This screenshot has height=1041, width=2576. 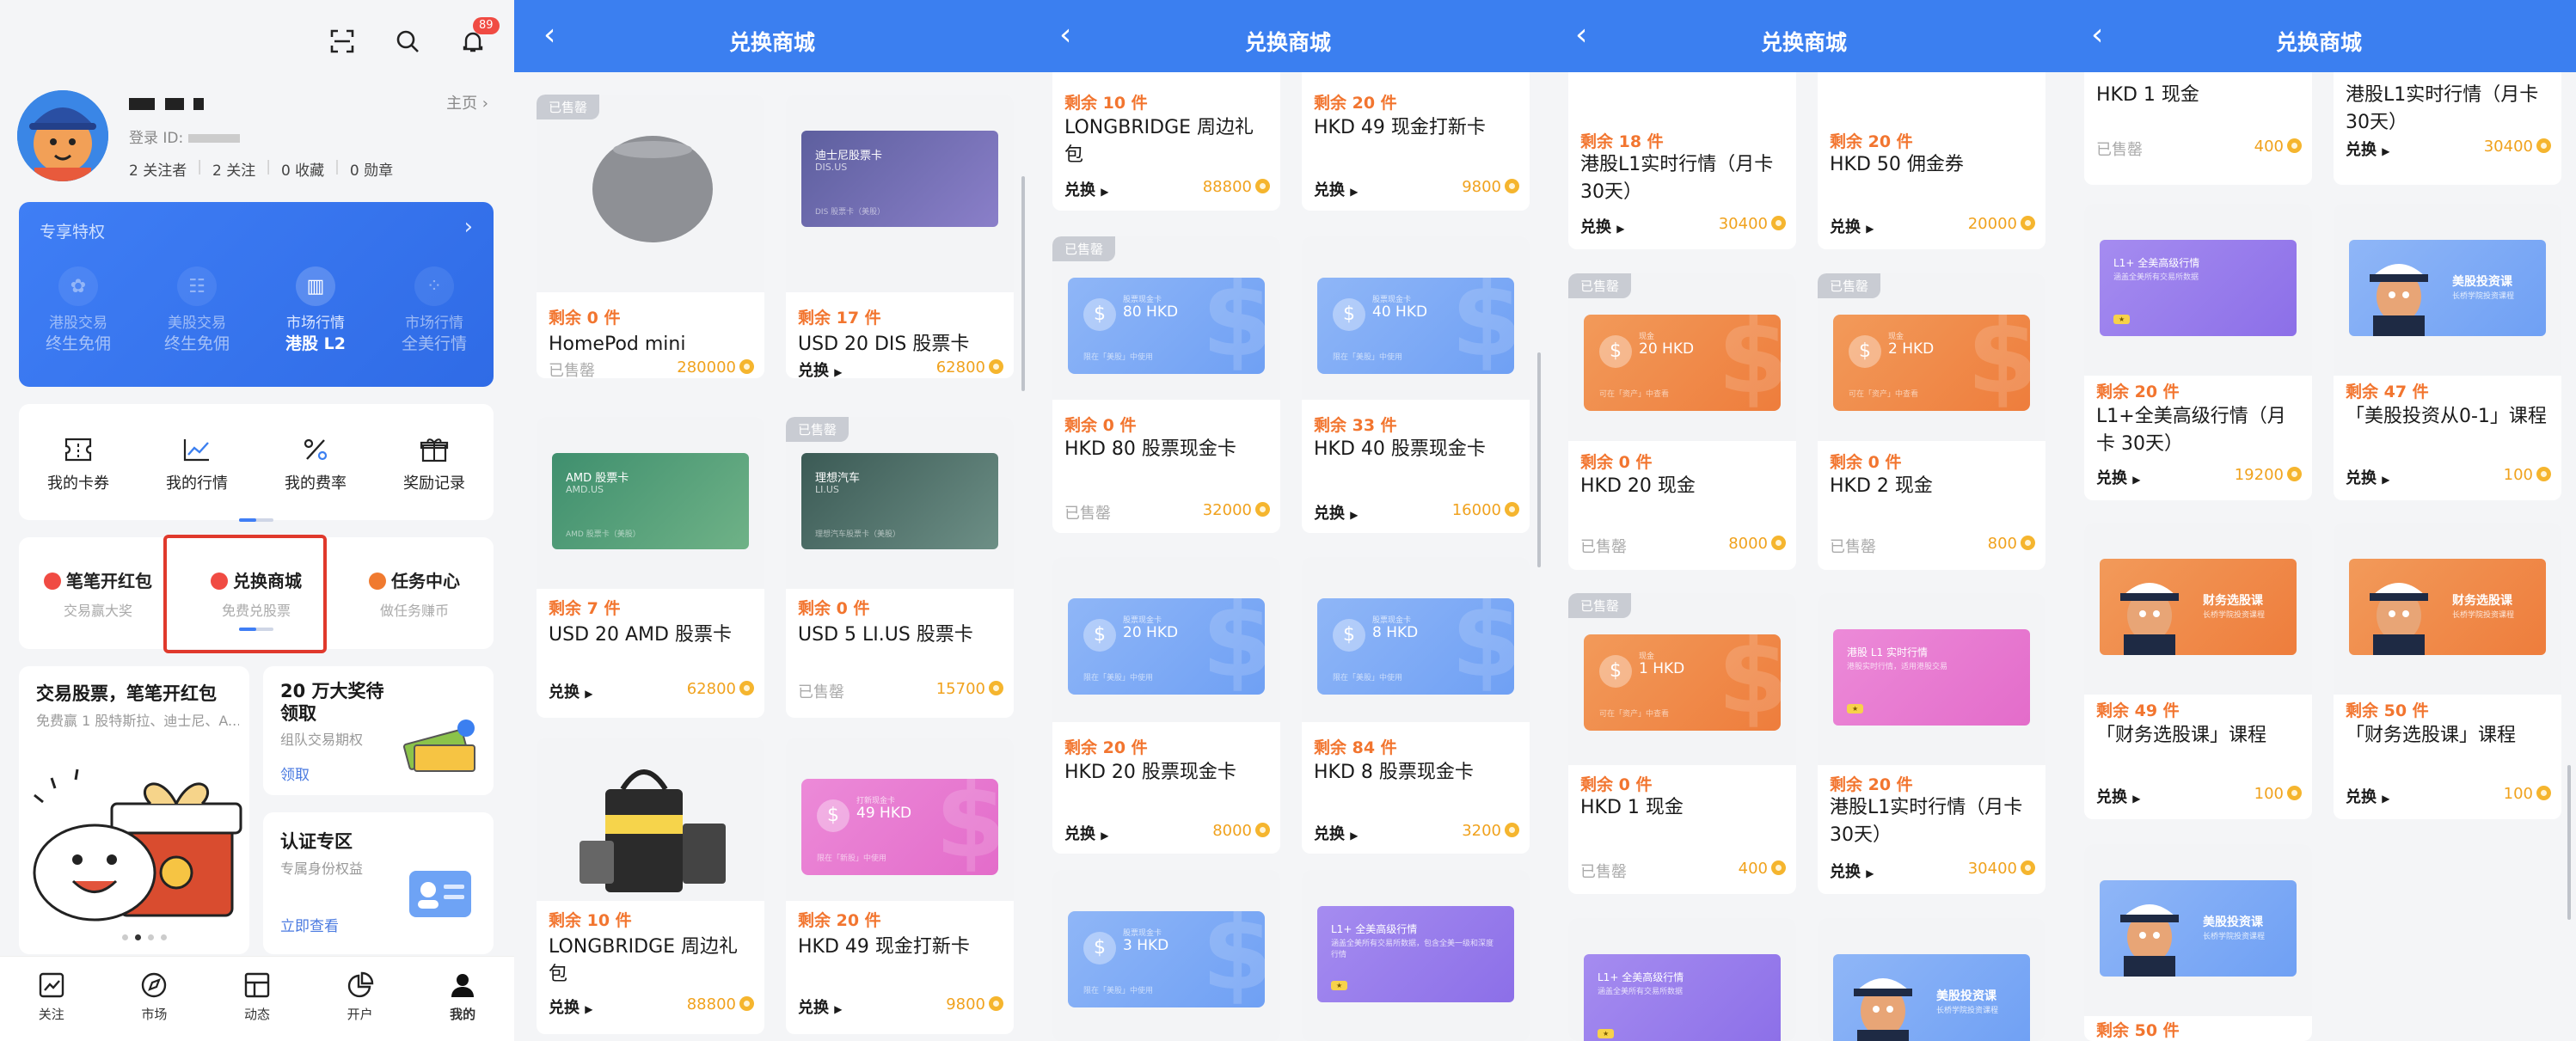 I want to click on quick-my-coupons: 我的卡券, so click(x=78, y=463).